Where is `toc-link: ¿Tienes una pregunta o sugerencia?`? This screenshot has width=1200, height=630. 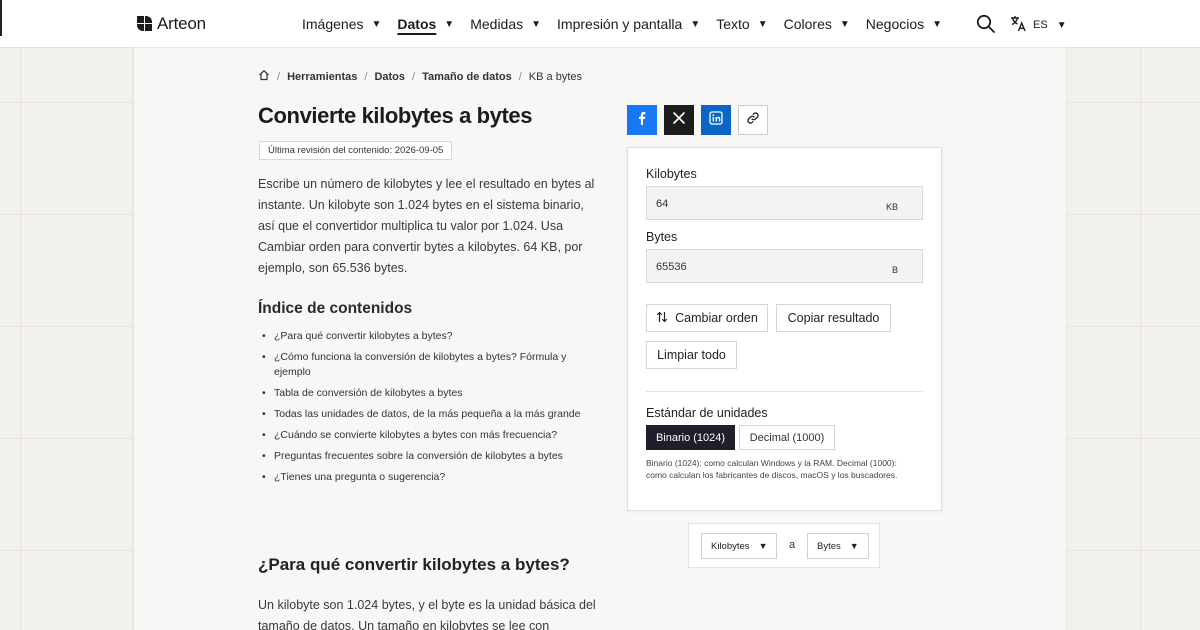 toc-link: ¿Tienes una pregunta o sugerencia? is located at coordinates (427, 477).